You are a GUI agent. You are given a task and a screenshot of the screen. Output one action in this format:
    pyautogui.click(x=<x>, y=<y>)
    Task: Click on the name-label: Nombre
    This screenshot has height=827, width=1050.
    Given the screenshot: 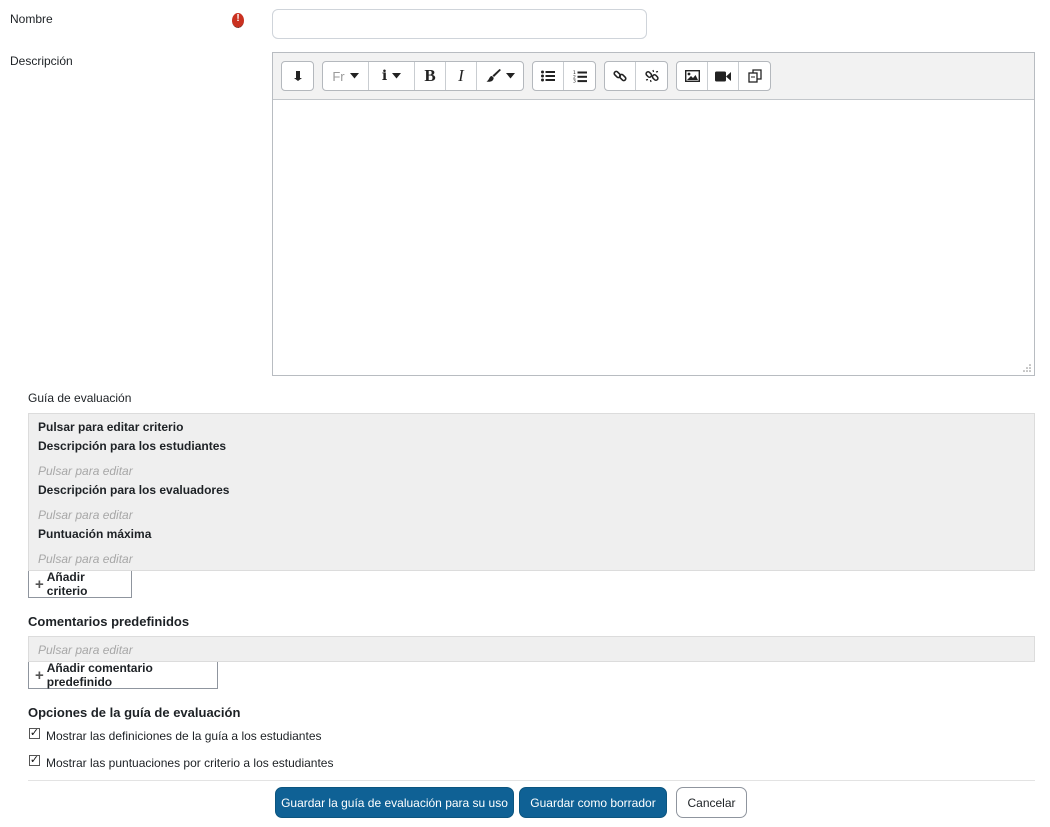 What is the action you would take?
    pyautogui.click(x=31, y=19)
    